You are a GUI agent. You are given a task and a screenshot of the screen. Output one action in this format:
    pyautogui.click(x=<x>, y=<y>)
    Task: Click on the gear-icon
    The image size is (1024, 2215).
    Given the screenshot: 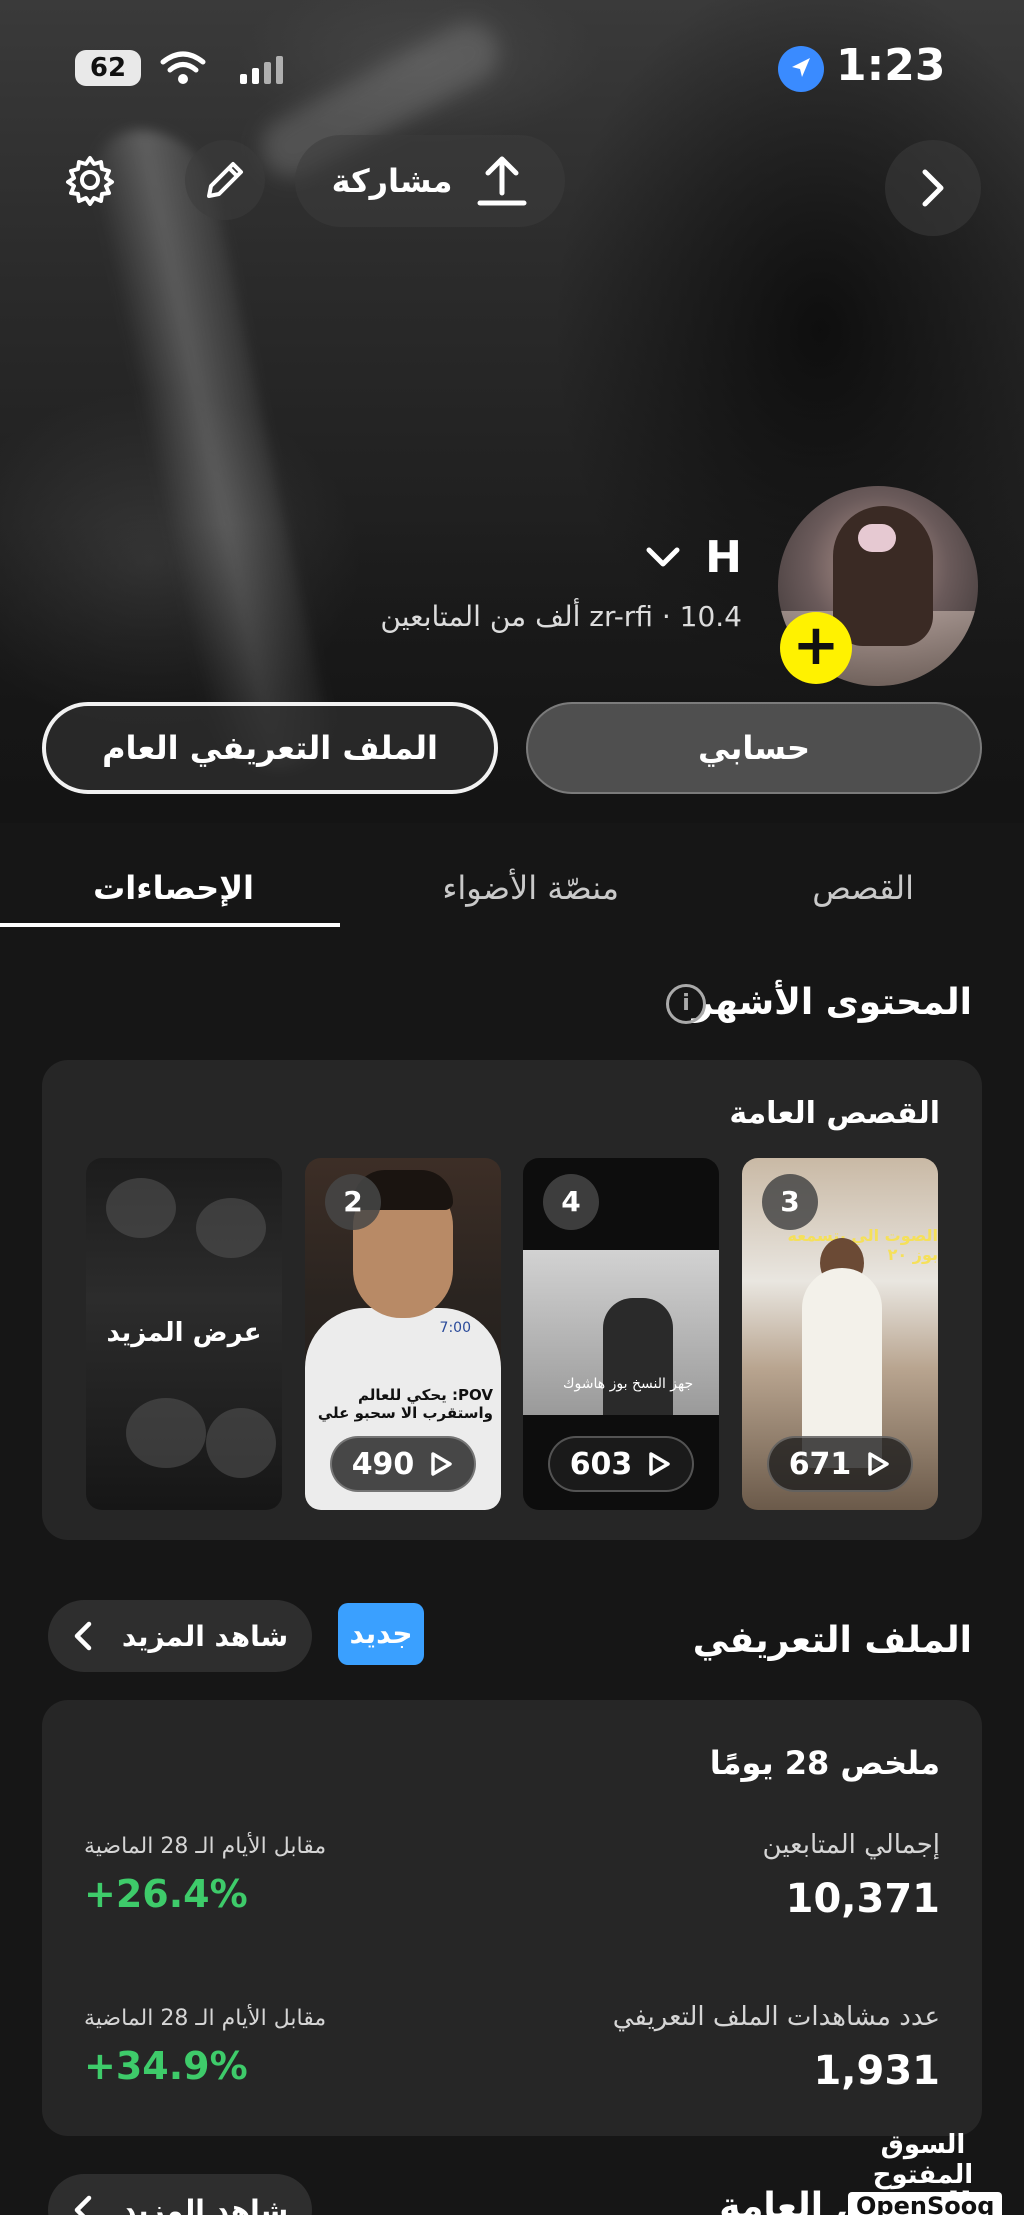 What is the action you would take?
    pyautogui.click(x=90, y=181)
    